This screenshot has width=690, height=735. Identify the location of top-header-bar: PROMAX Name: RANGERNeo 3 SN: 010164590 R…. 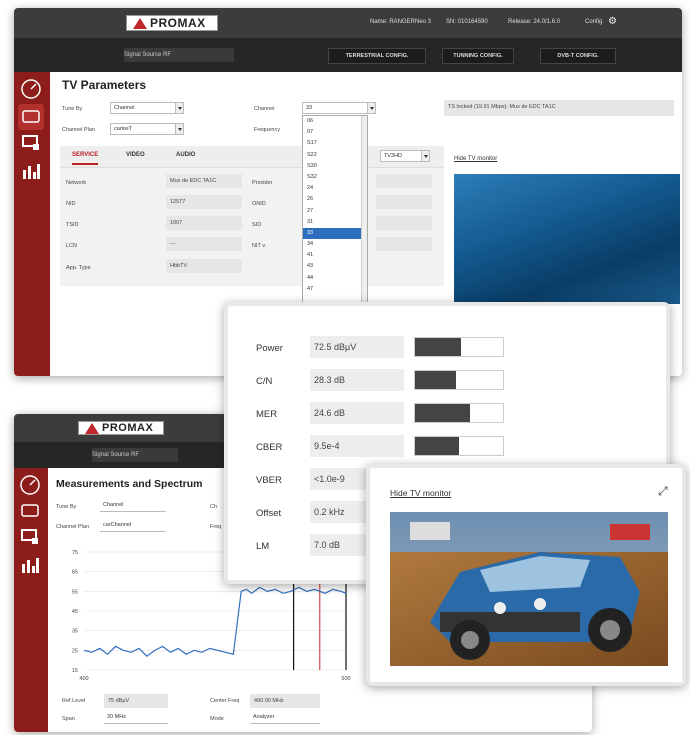
(348, 23).